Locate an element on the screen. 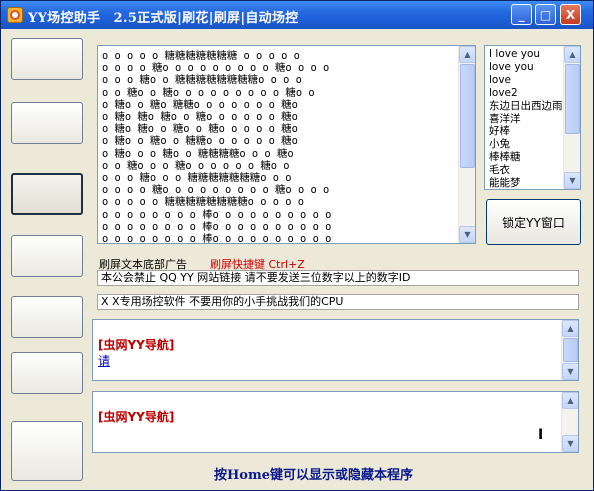  pattern-line: o 糖o o o 糖o o 糖糖糖糖o o o 糖o is located at coordinates (198, 153).